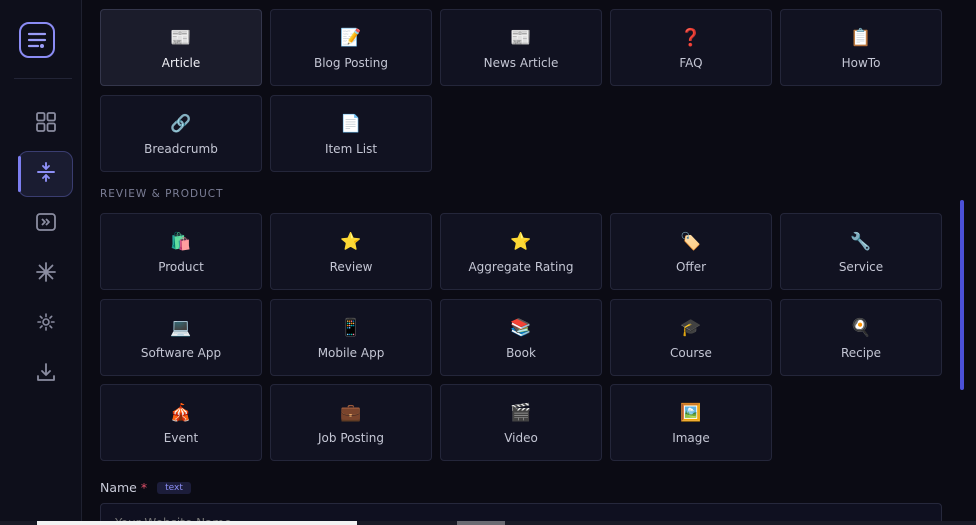 The width and height of the screenshot is (976, 525). I want to click on card-label: Course, so click(691, 353).